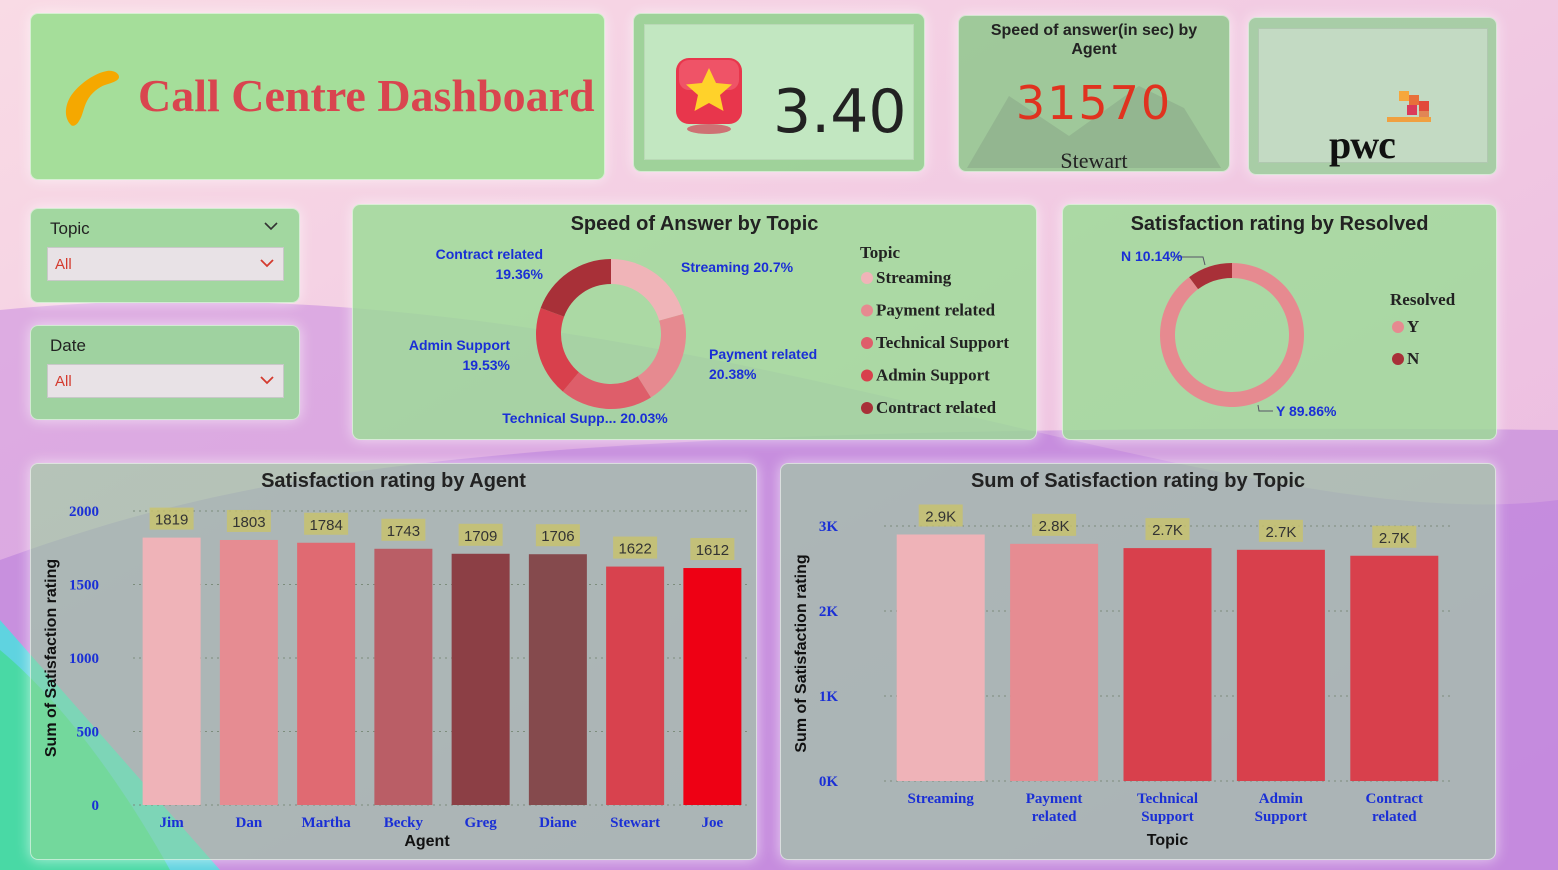 This screenshot has height=870, width=1558. Describe the element at coordinates (829, 697) in the screenshot. I see `y-tick-label: 1K` at that location.